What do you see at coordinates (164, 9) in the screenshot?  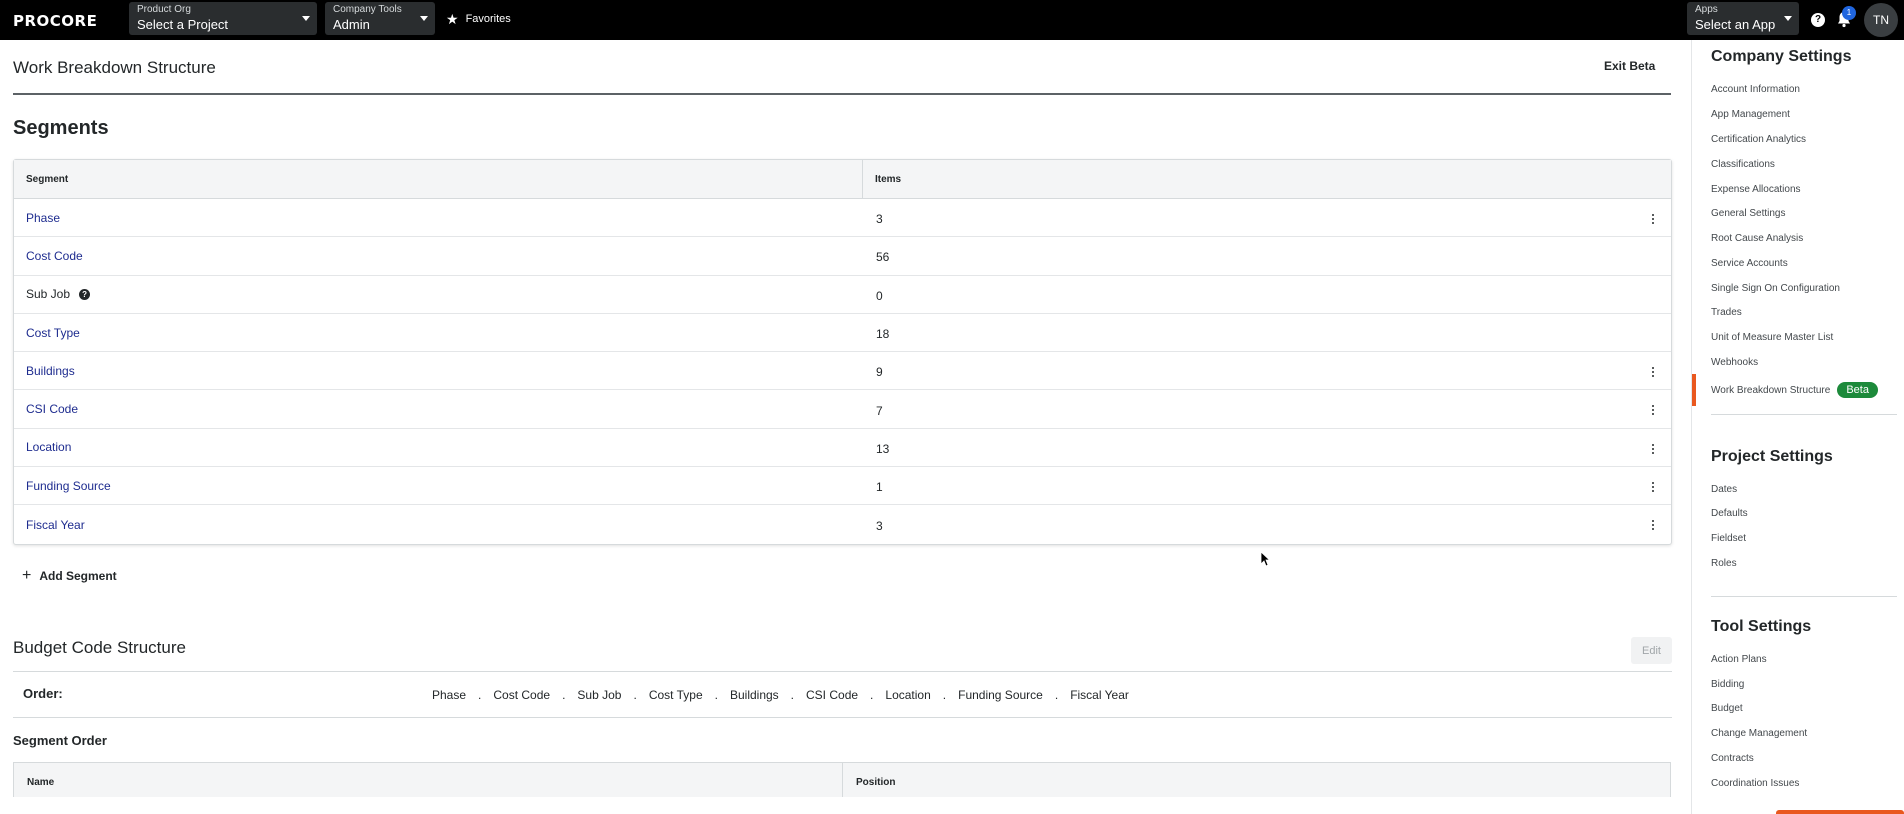 I see `product-org-caption: Product Org` at bounding box center [164, 9].